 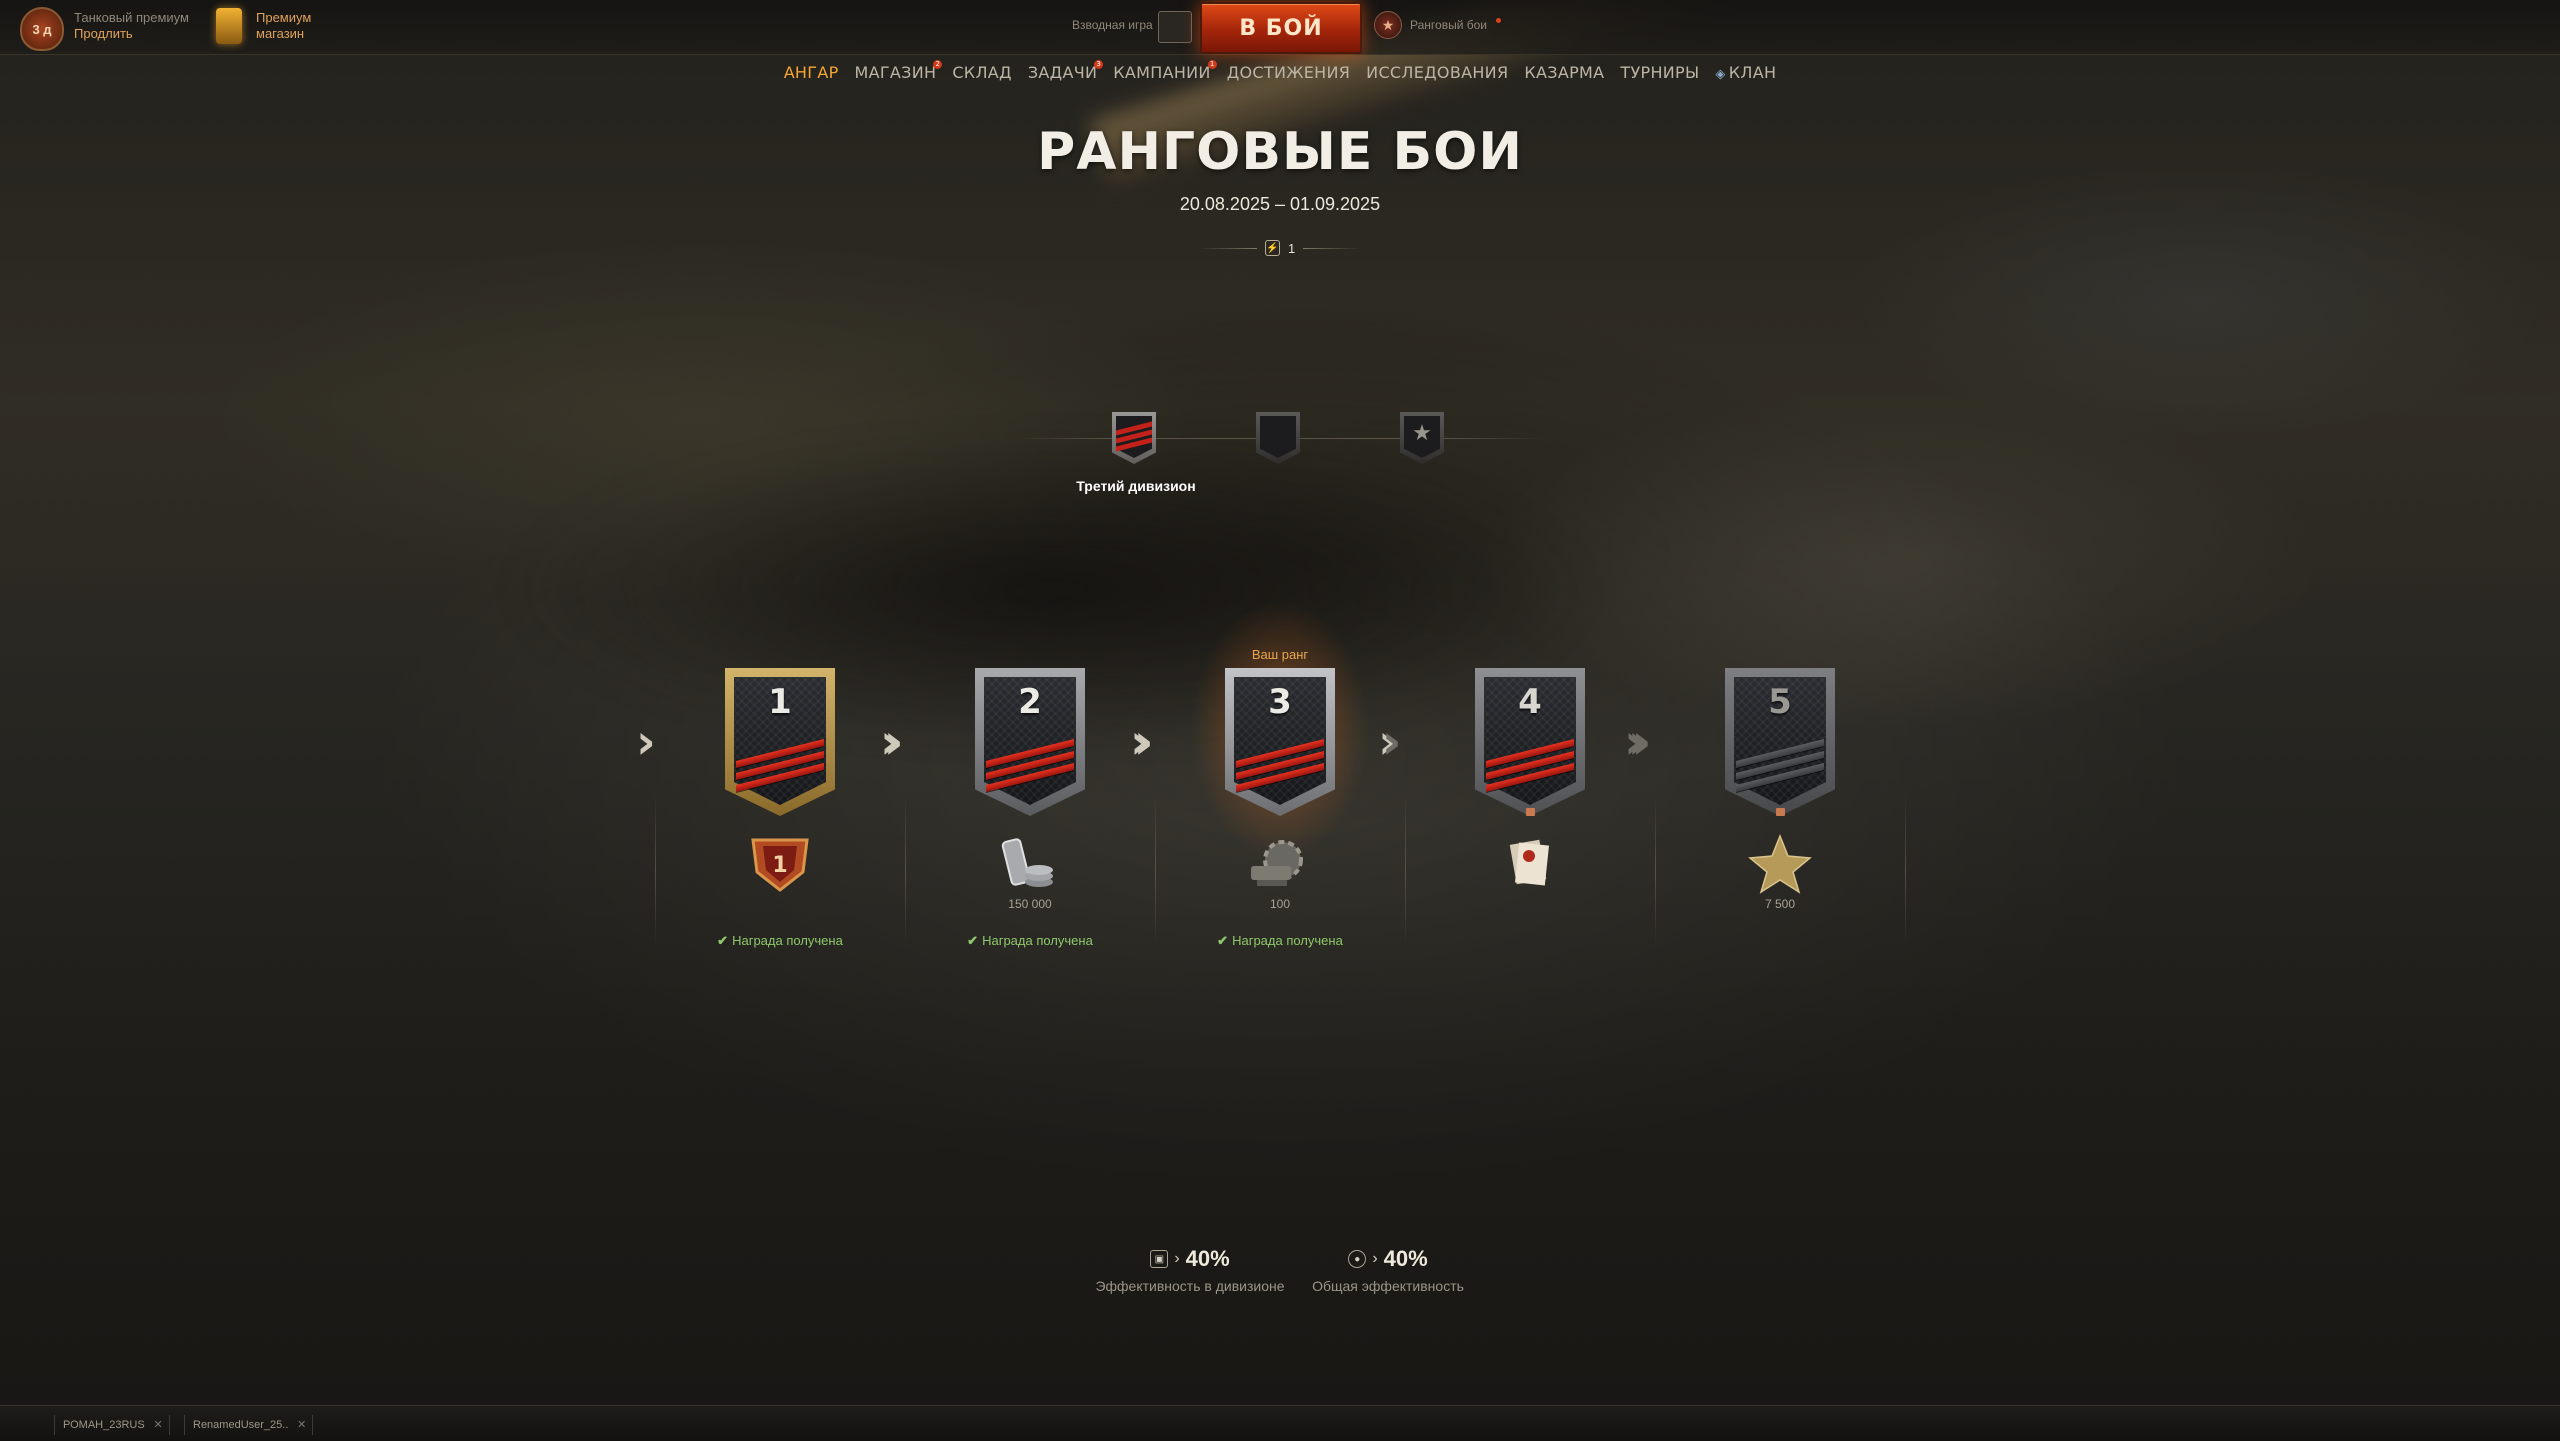 I want to click on nav-campaigns-badge: 1, so click(x=1212, y=64).